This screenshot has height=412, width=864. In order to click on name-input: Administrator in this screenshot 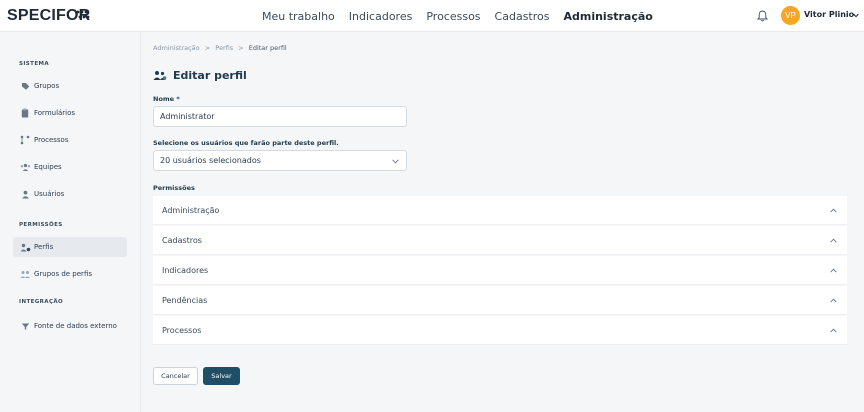, I will do `click(280, 116)`.